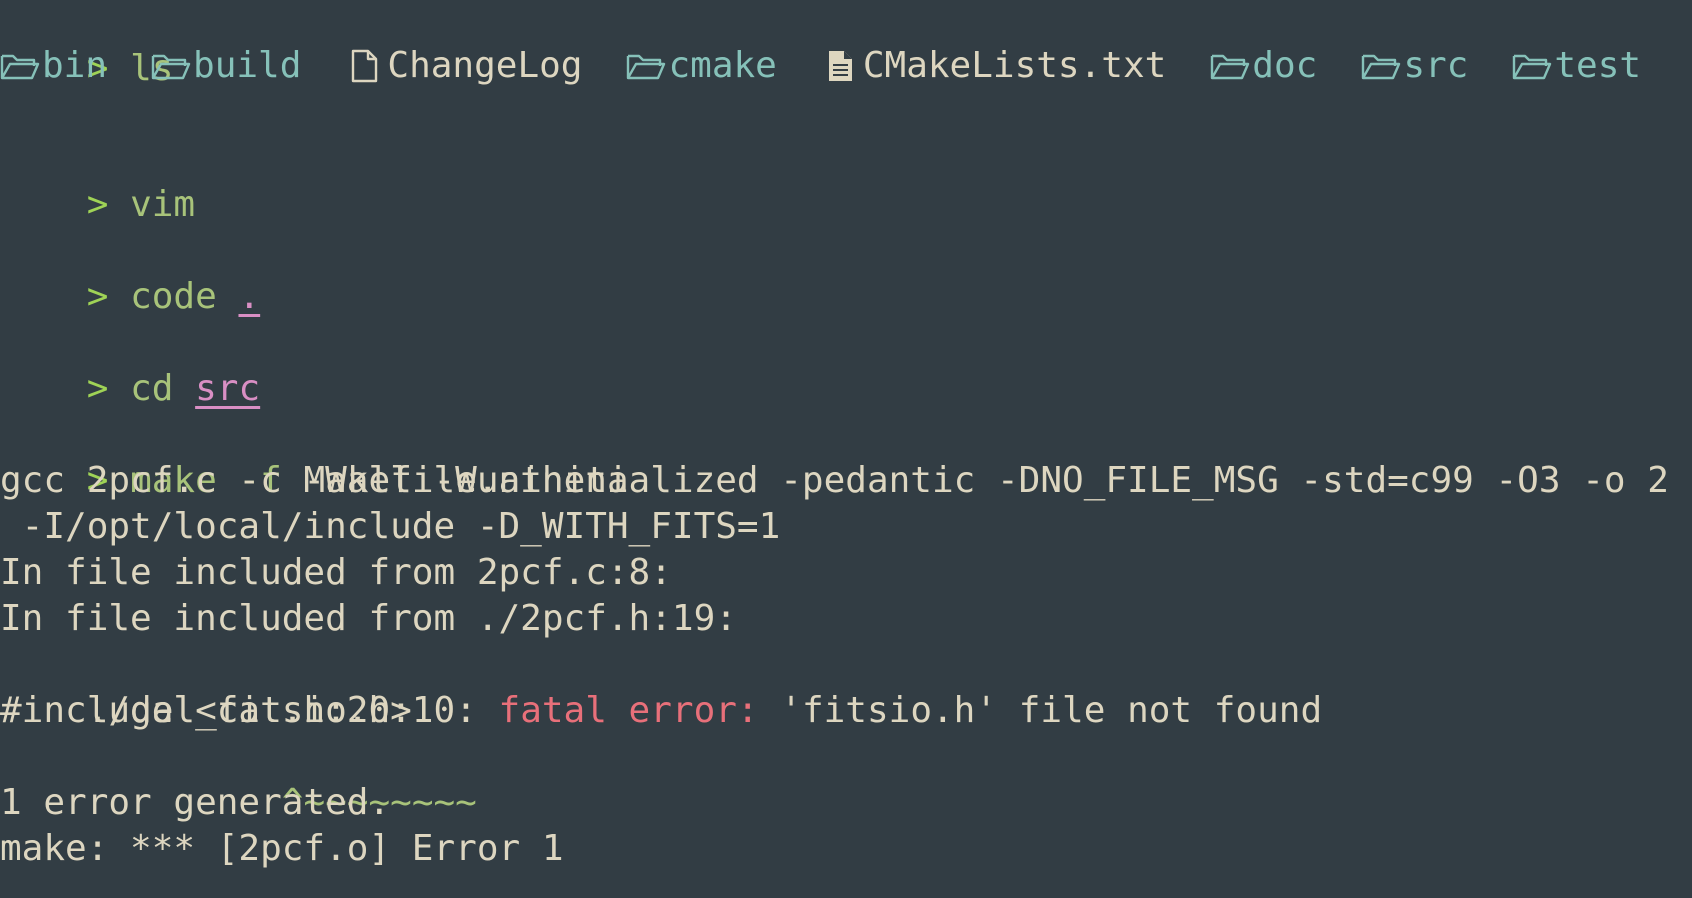  Describe the element at coordinates (97, 180) in the screenshot. I see `prompt-line-vim: > vim` at that location.